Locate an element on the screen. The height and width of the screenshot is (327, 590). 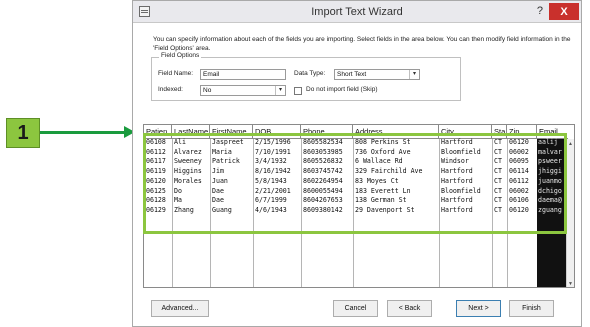
app-icon is located at coordinates (144, 11).